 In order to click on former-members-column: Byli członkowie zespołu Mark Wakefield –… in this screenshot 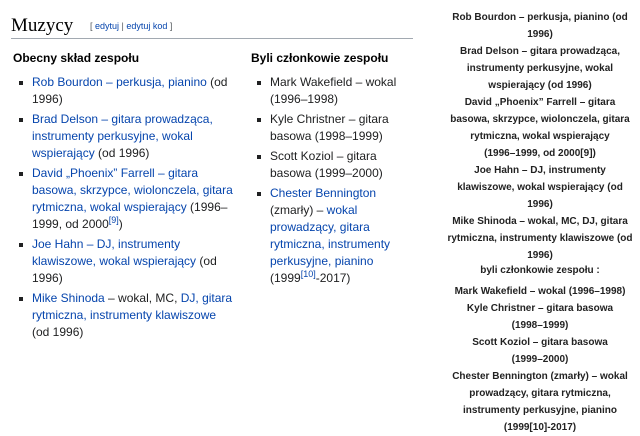, I will do `click(336, 170)`.